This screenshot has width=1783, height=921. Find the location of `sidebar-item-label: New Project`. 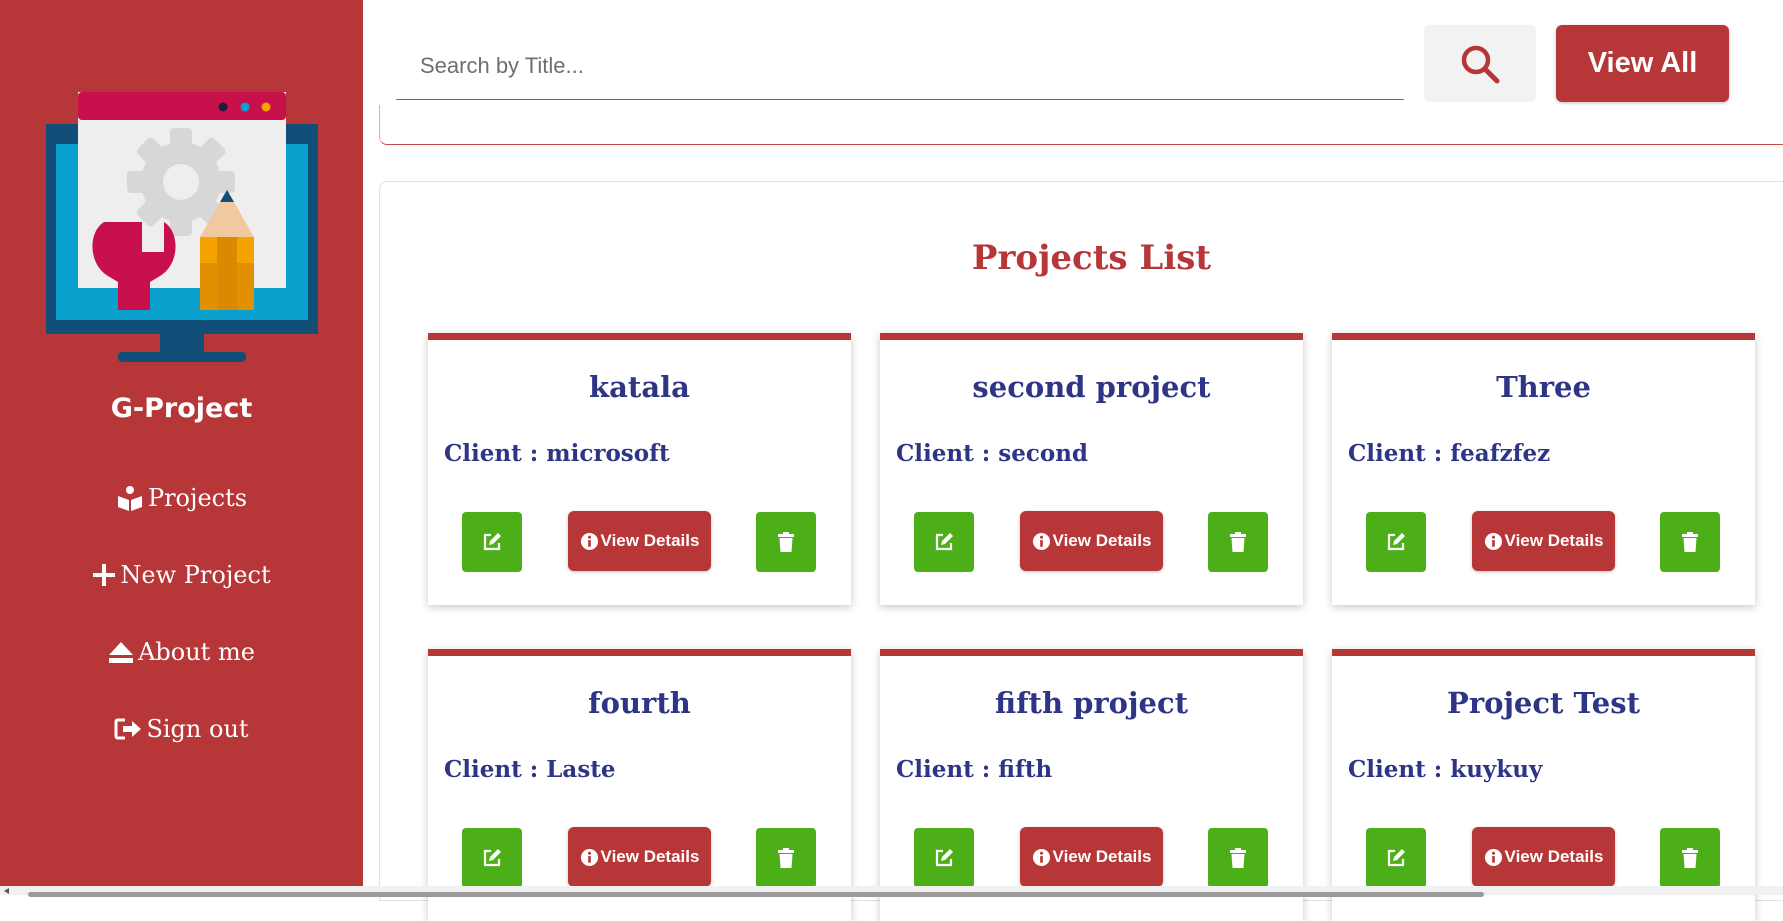

sidebar-item-label: New Project is located at coordinates (195, 575).